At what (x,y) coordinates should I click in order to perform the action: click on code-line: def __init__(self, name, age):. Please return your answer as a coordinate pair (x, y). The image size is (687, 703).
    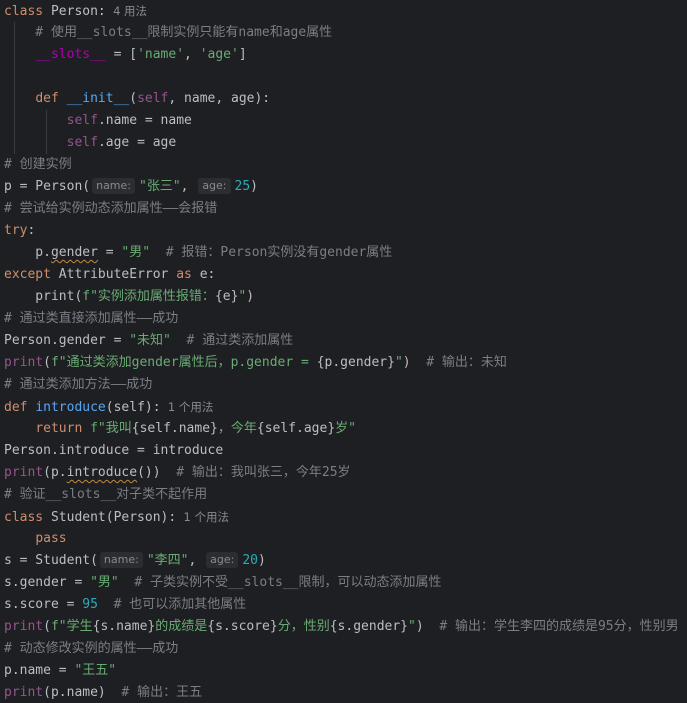
    Looking at the image, I should click on (137, 99).